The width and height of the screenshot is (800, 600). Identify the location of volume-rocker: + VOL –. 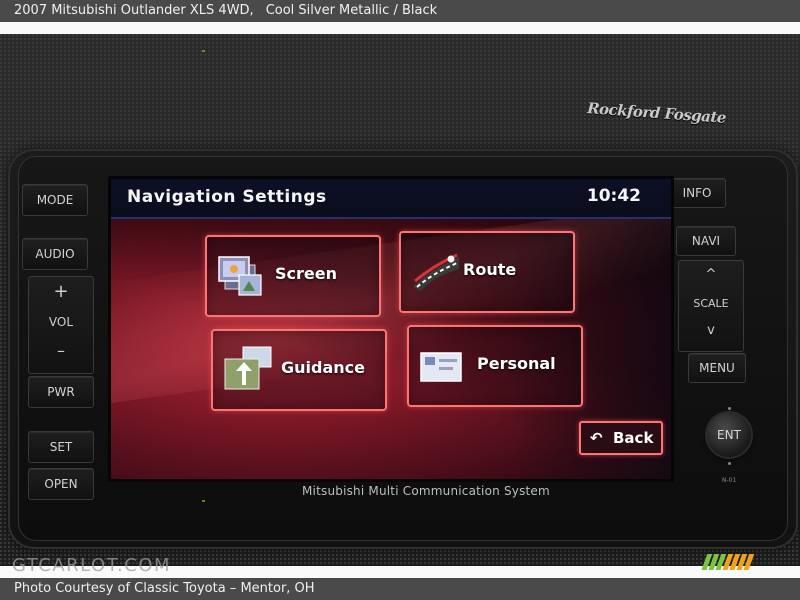
(61, 325).